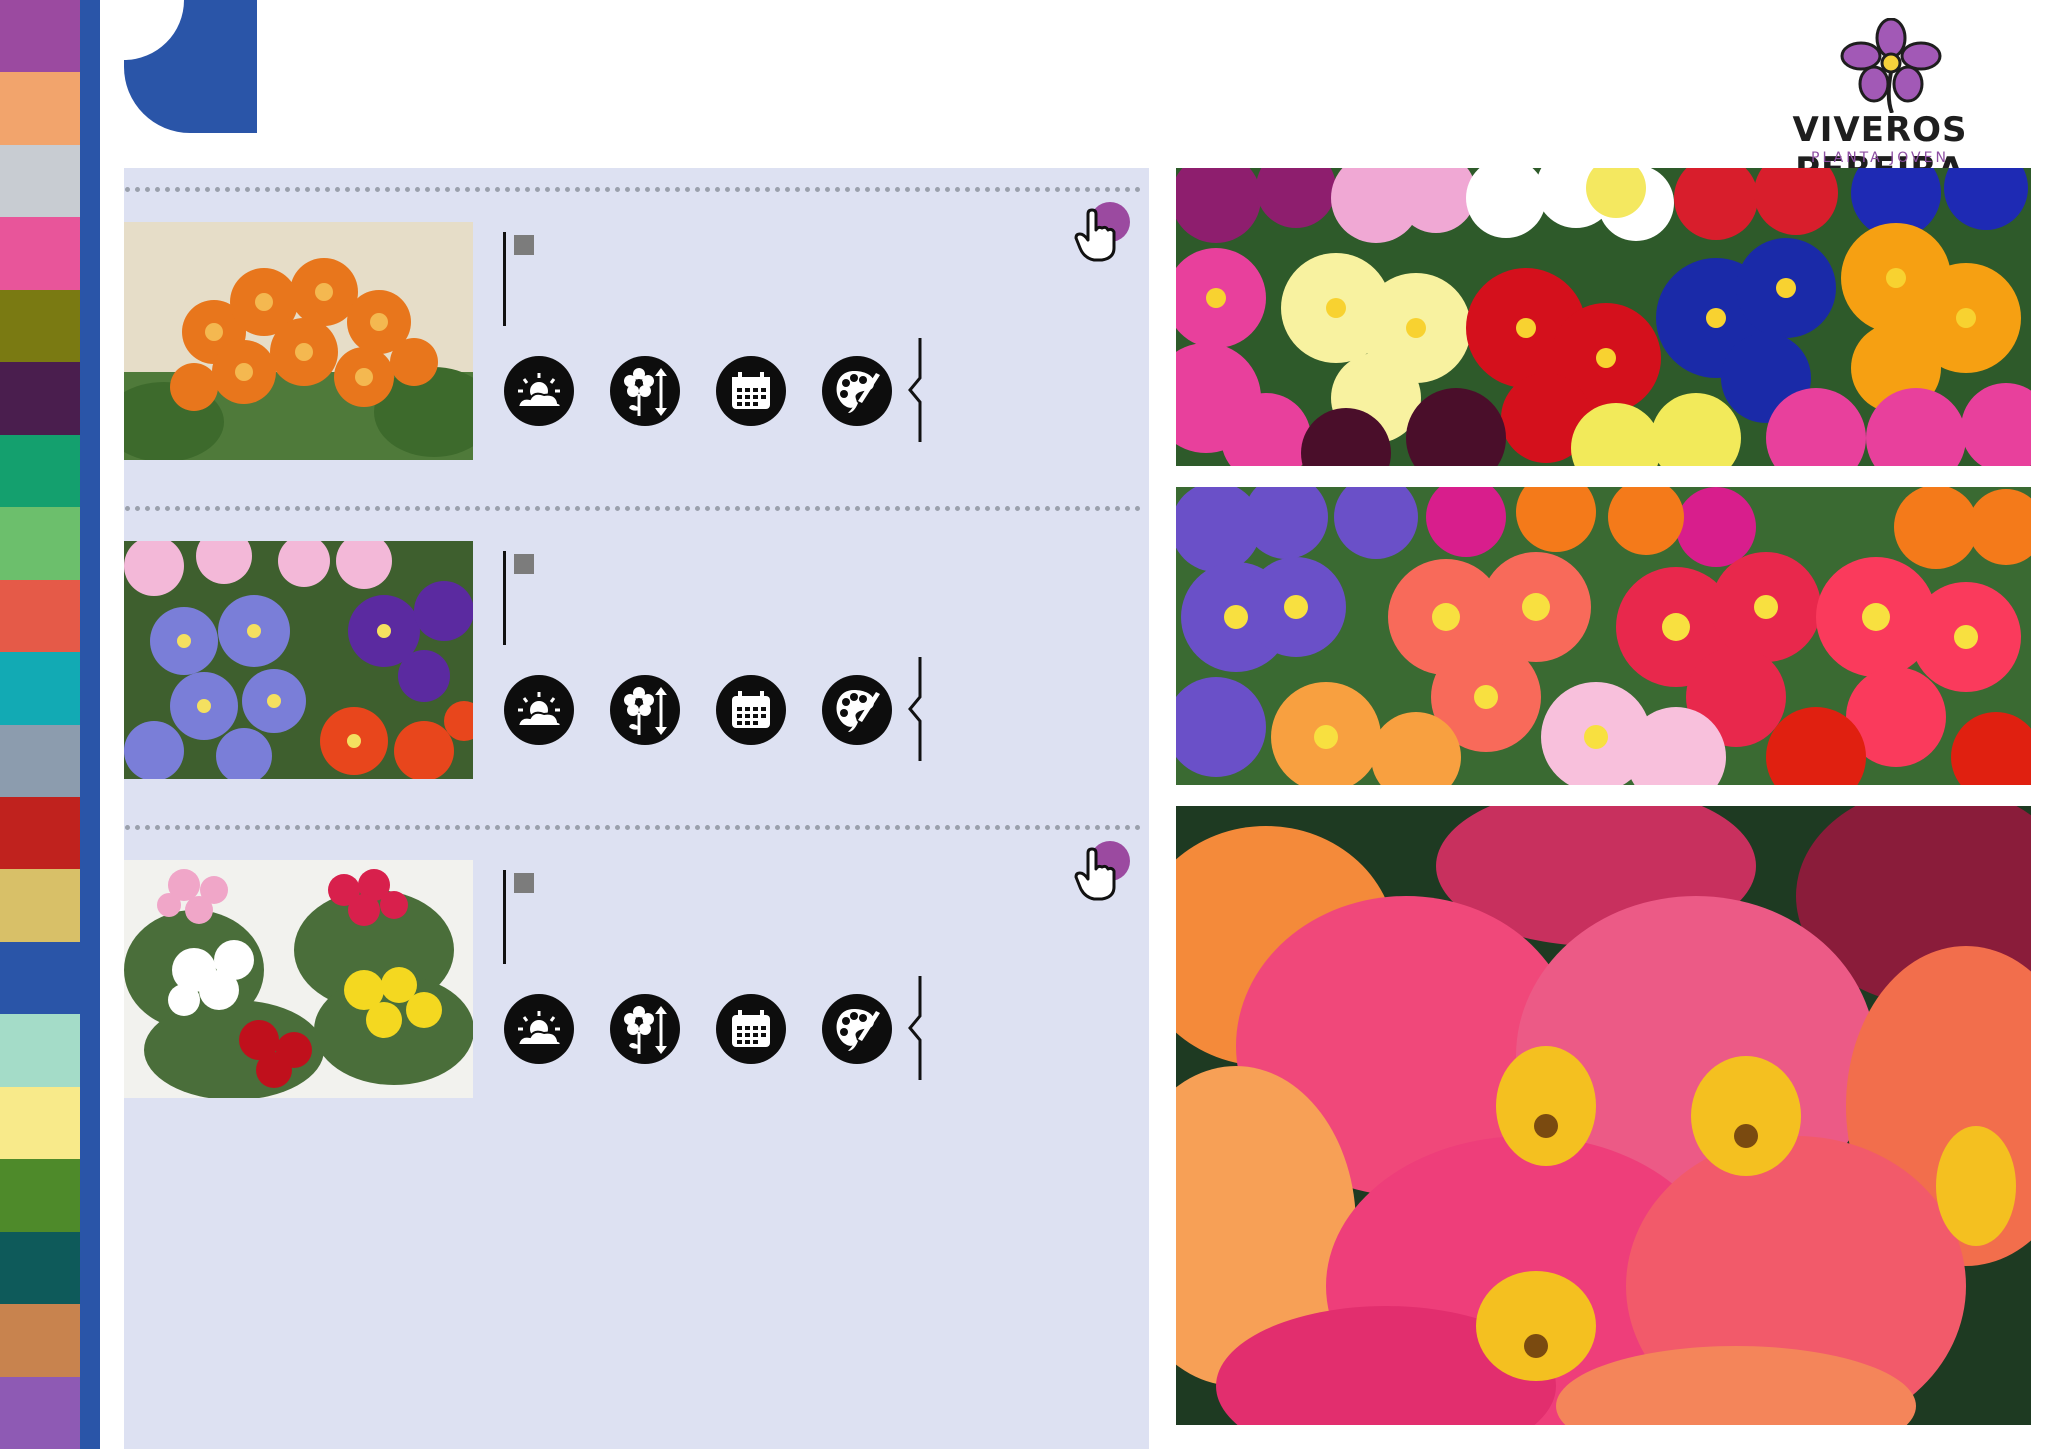 The image size is (2050, 1449). What do you see at coordinates (1603, 636) in the screenshot?
I see `primrose-picotee-photo` at bounding box center [1603, 636].